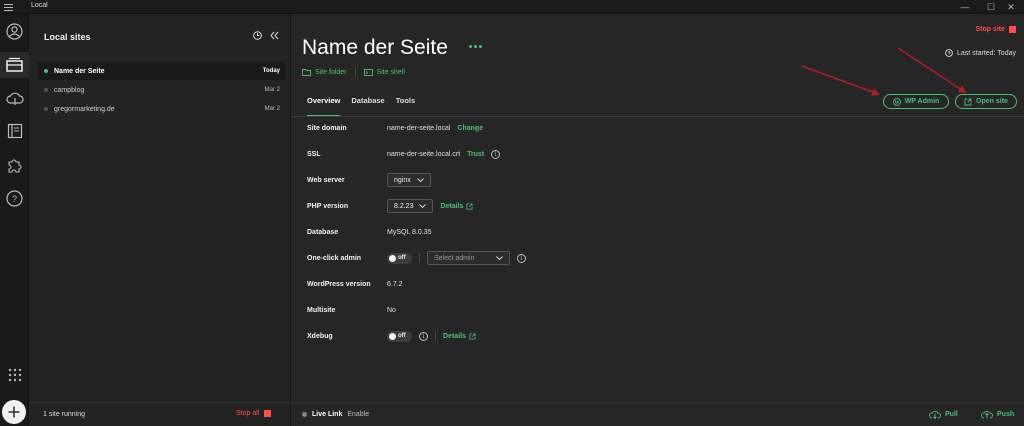  I want to click on xdebug-details-link: Details, so click(459, 336).